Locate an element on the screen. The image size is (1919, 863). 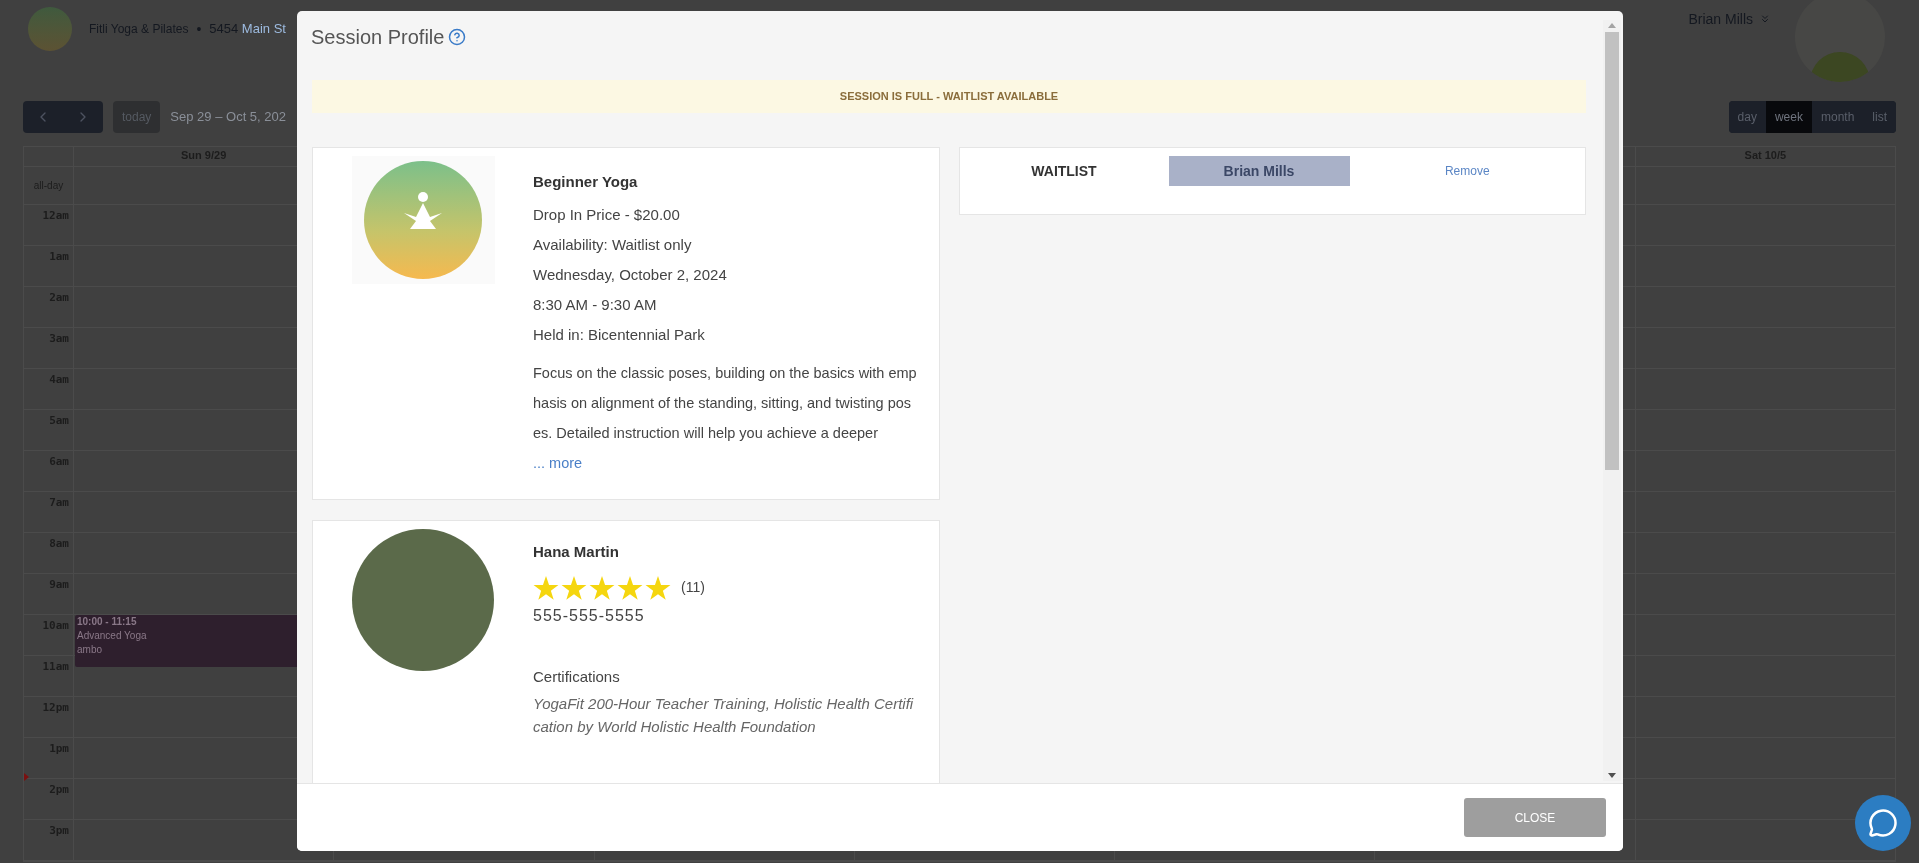
session-detail: Availability: Waitlist only is located at coordinates (613, 244).